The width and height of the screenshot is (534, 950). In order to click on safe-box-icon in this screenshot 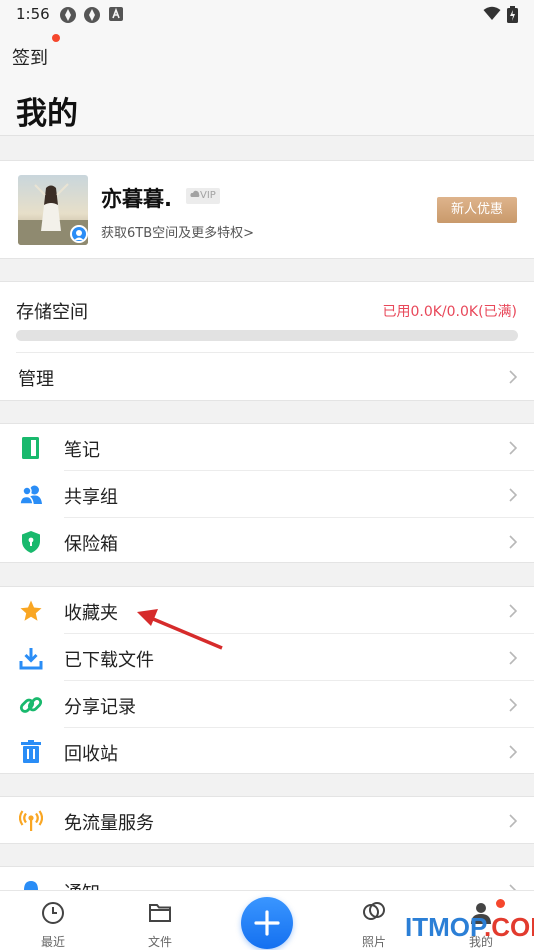, I will do `click(31, 542)`.